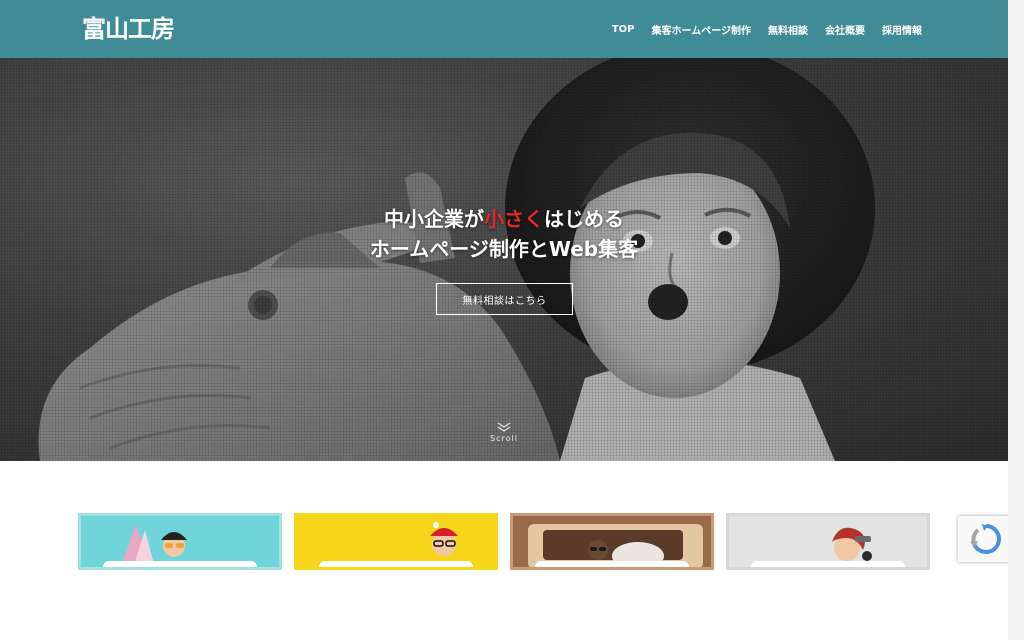 The width and height of the screenshot is (1024, 640). I want to click on scroll-indicator: Scroll, so click(504, 432).